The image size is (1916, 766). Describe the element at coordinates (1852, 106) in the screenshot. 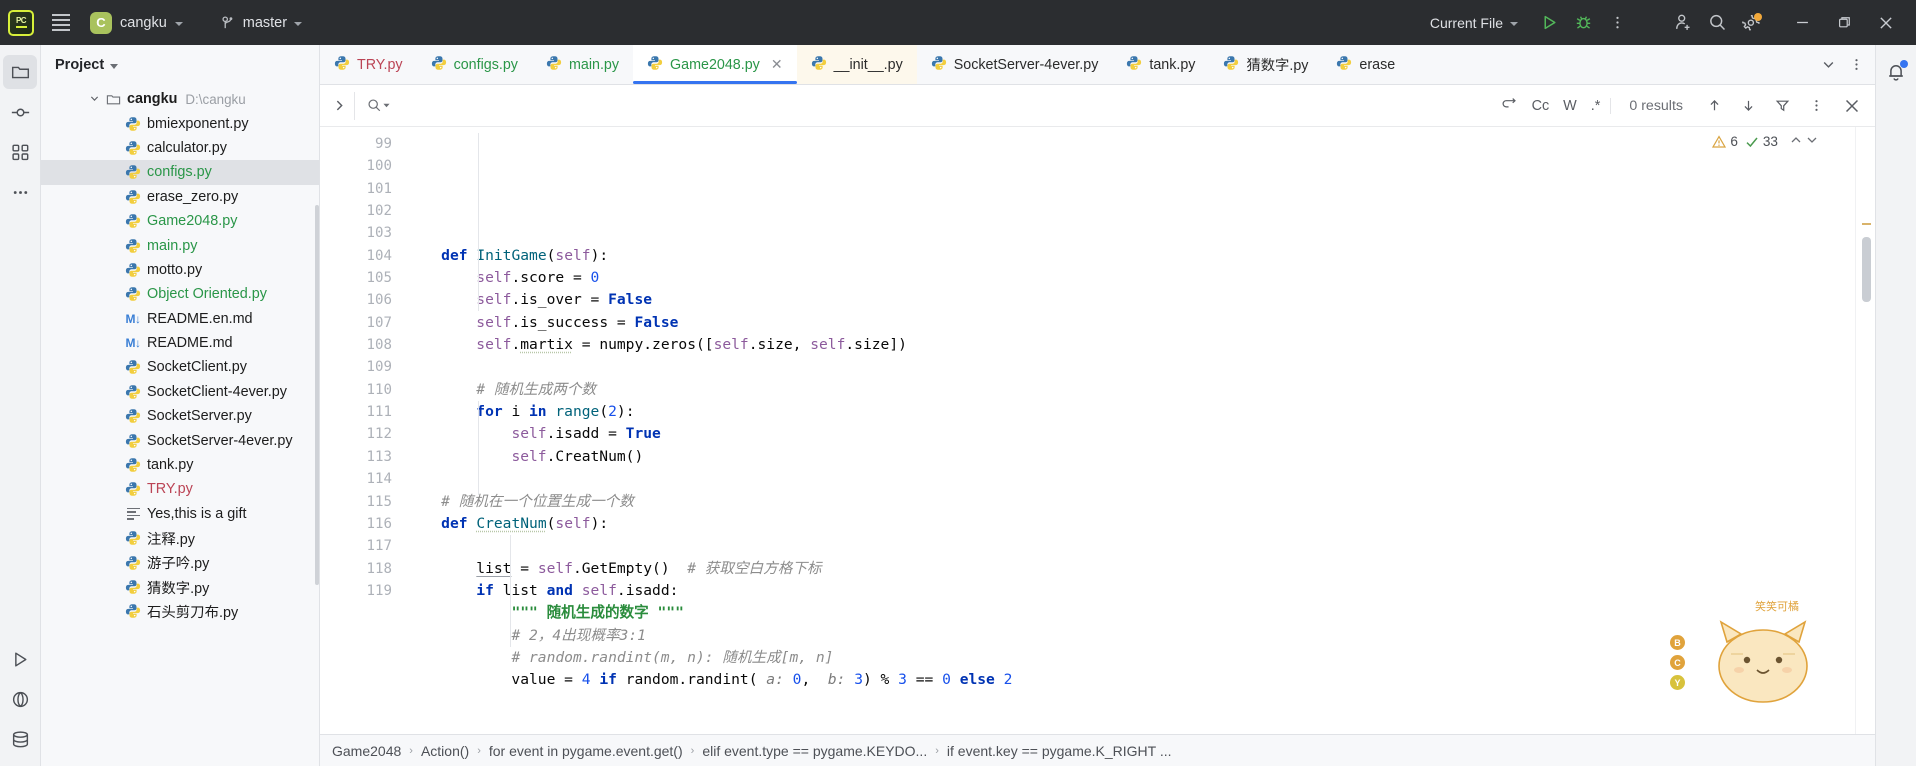

I see `close-icon` at that location.